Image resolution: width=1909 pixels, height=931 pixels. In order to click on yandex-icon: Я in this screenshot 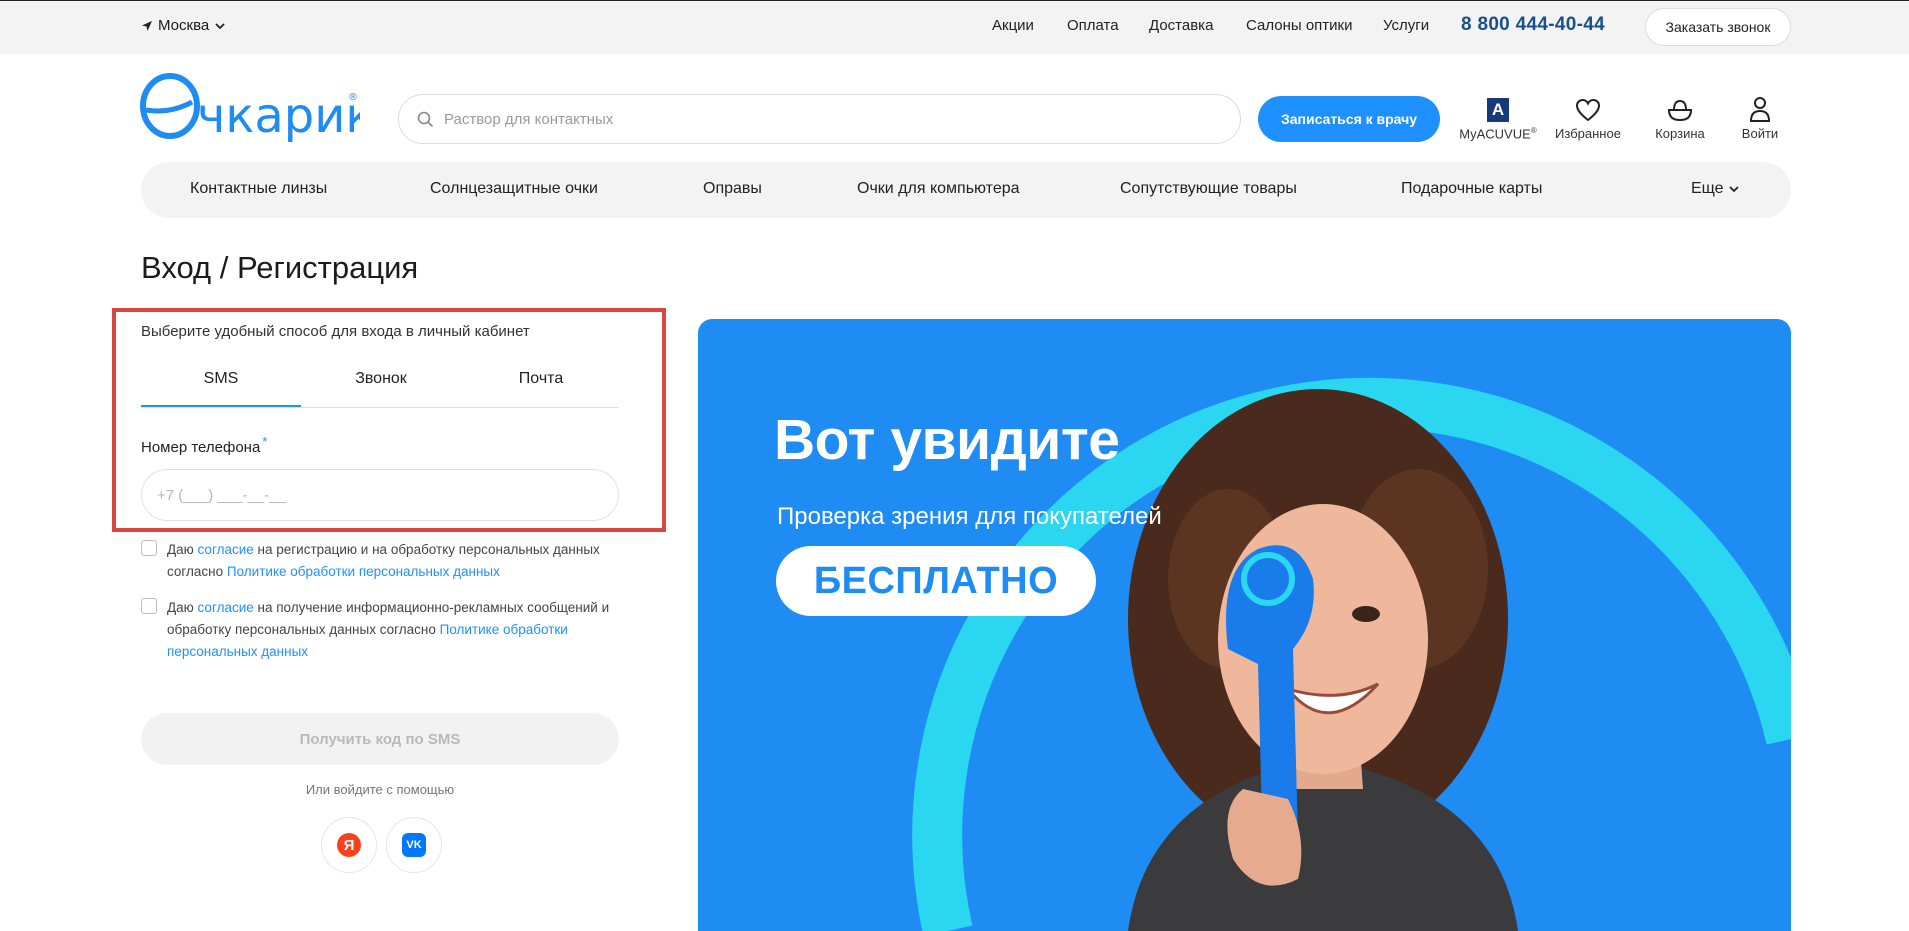, I will do `click(349, 845)`.